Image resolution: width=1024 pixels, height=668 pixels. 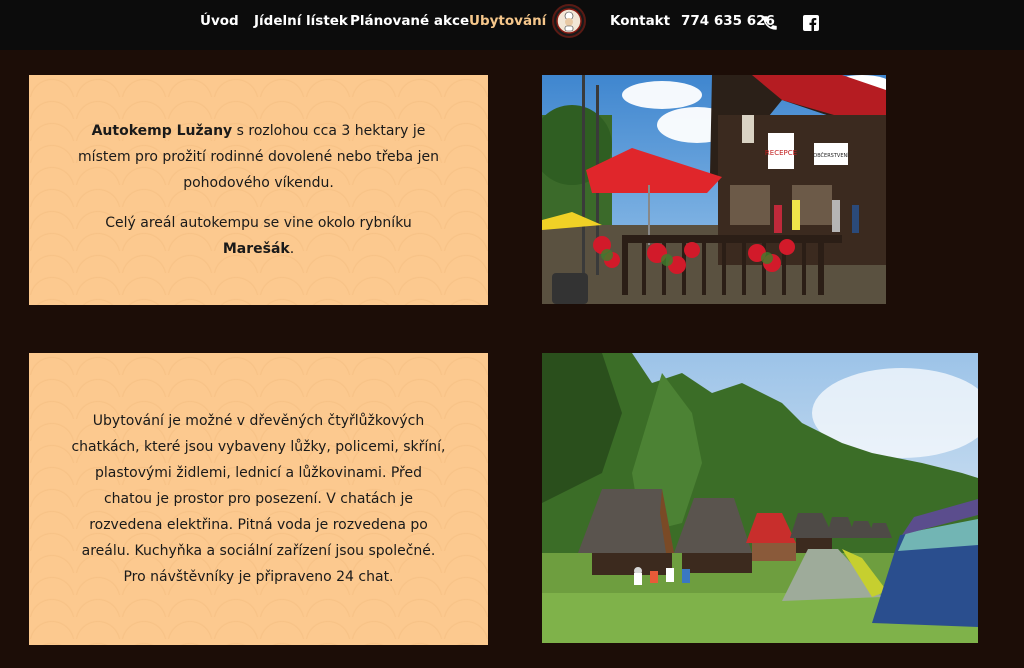 What do you see at coordinates (507, 21) in the screenshot?
I see `nav-item-ubytovani: Ubytování` at bounding box center [507, 21].